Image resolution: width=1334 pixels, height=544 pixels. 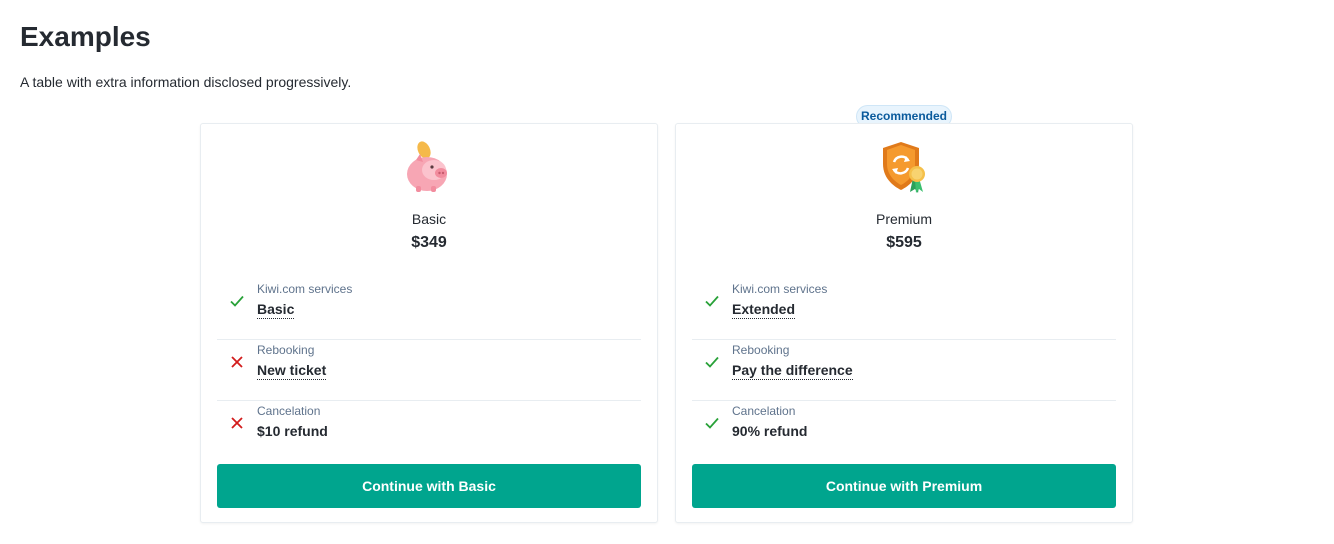 I want to click on feature-value-tooltip: Extended, so click(x=764, y=309).